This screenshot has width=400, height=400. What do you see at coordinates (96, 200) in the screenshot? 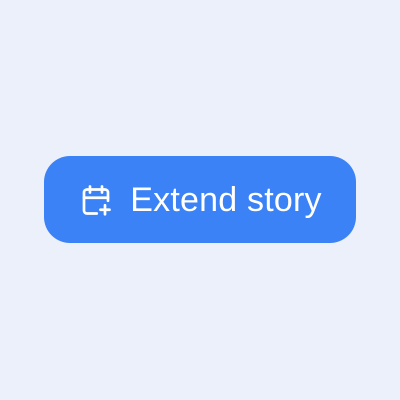
I see `calendar-plus-icon` at bounding box center [96, 200].